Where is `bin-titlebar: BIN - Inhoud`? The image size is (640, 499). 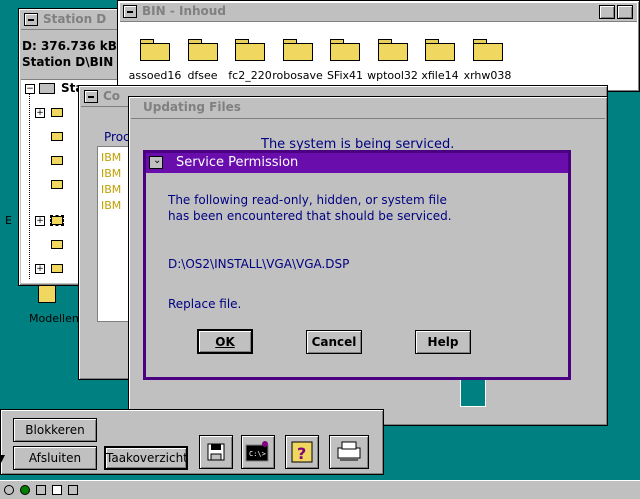 bin-titlebar: BIN - Inhoud is located at coordinates (378, 12).